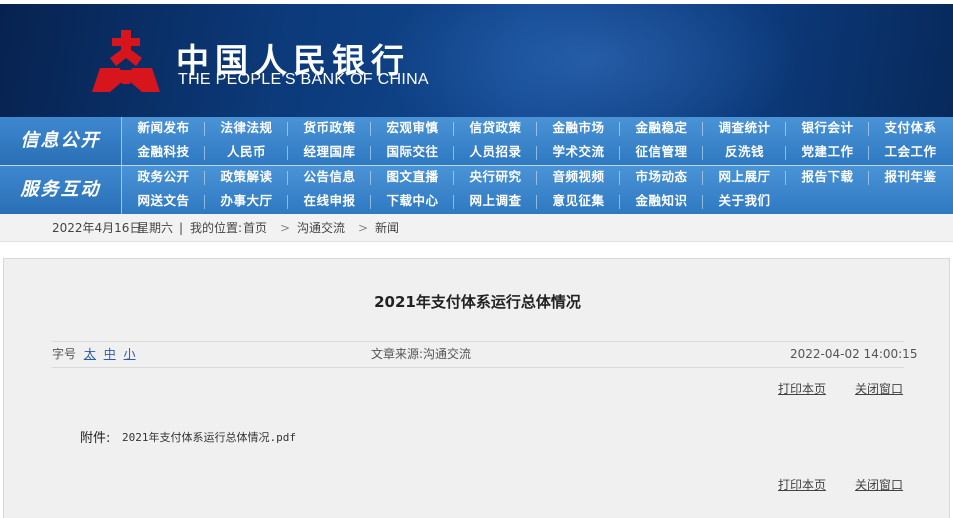 The height and width of the screenshot is (518, 953). What do you see at coordinates (478, 341) in the screenshot?
I see `meta-divider-top` at bounding box center [478, 341].